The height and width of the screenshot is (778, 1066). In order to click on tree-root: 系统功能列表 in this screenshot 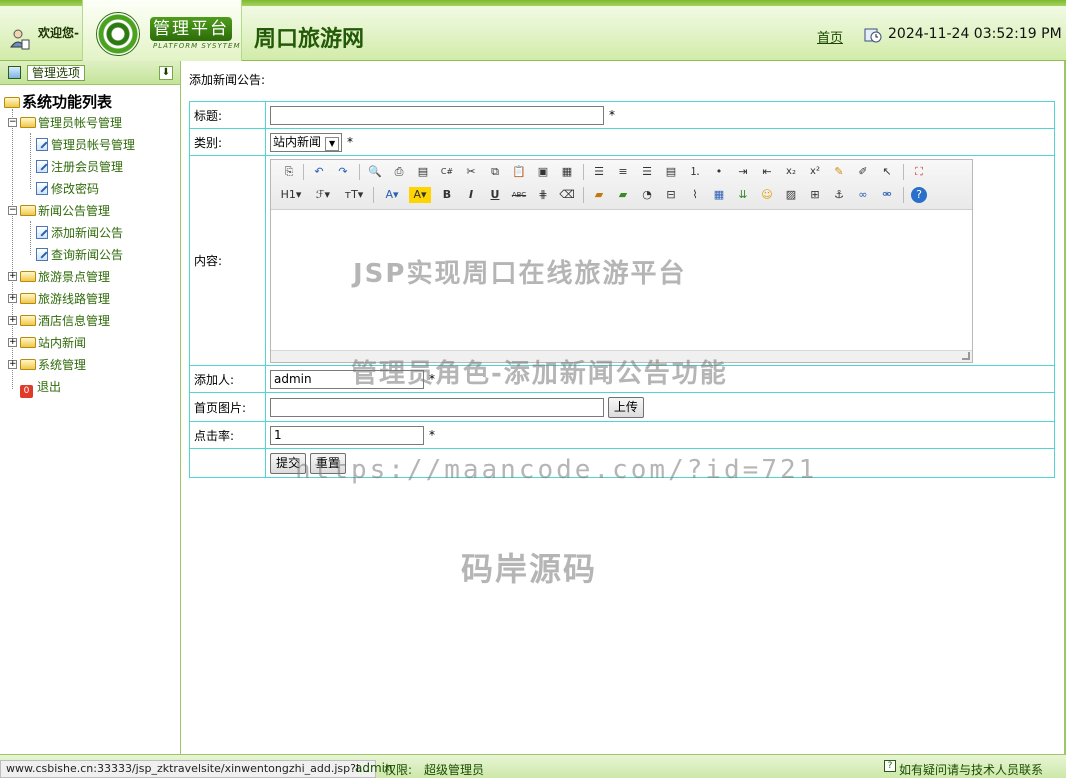, I will do `click(58, 101)`.